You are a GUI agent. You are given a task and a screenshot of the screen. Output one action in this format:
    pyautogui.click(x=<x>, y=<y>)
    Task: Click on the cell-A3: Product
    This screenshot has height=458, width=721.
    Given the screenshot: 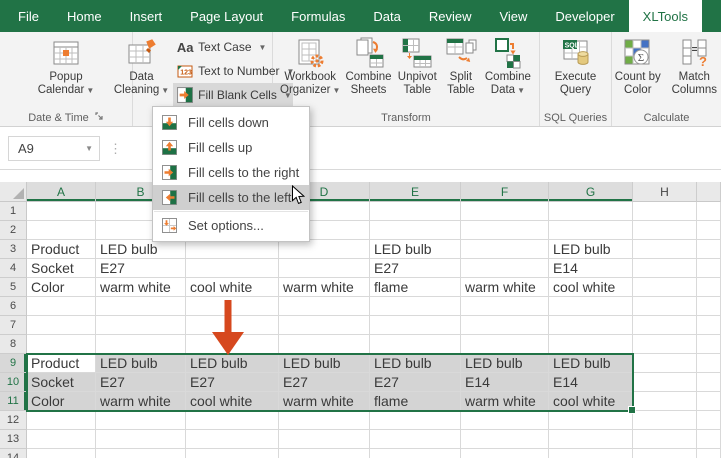 What is the action you would take?
    pyautogui.click(x=61, y=249)
    